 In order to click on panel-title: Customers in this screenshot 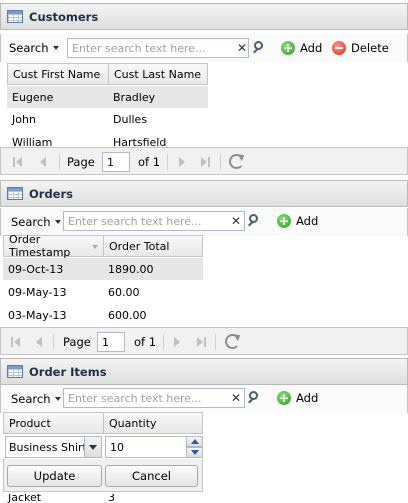, I will do `click(64, 16)`.